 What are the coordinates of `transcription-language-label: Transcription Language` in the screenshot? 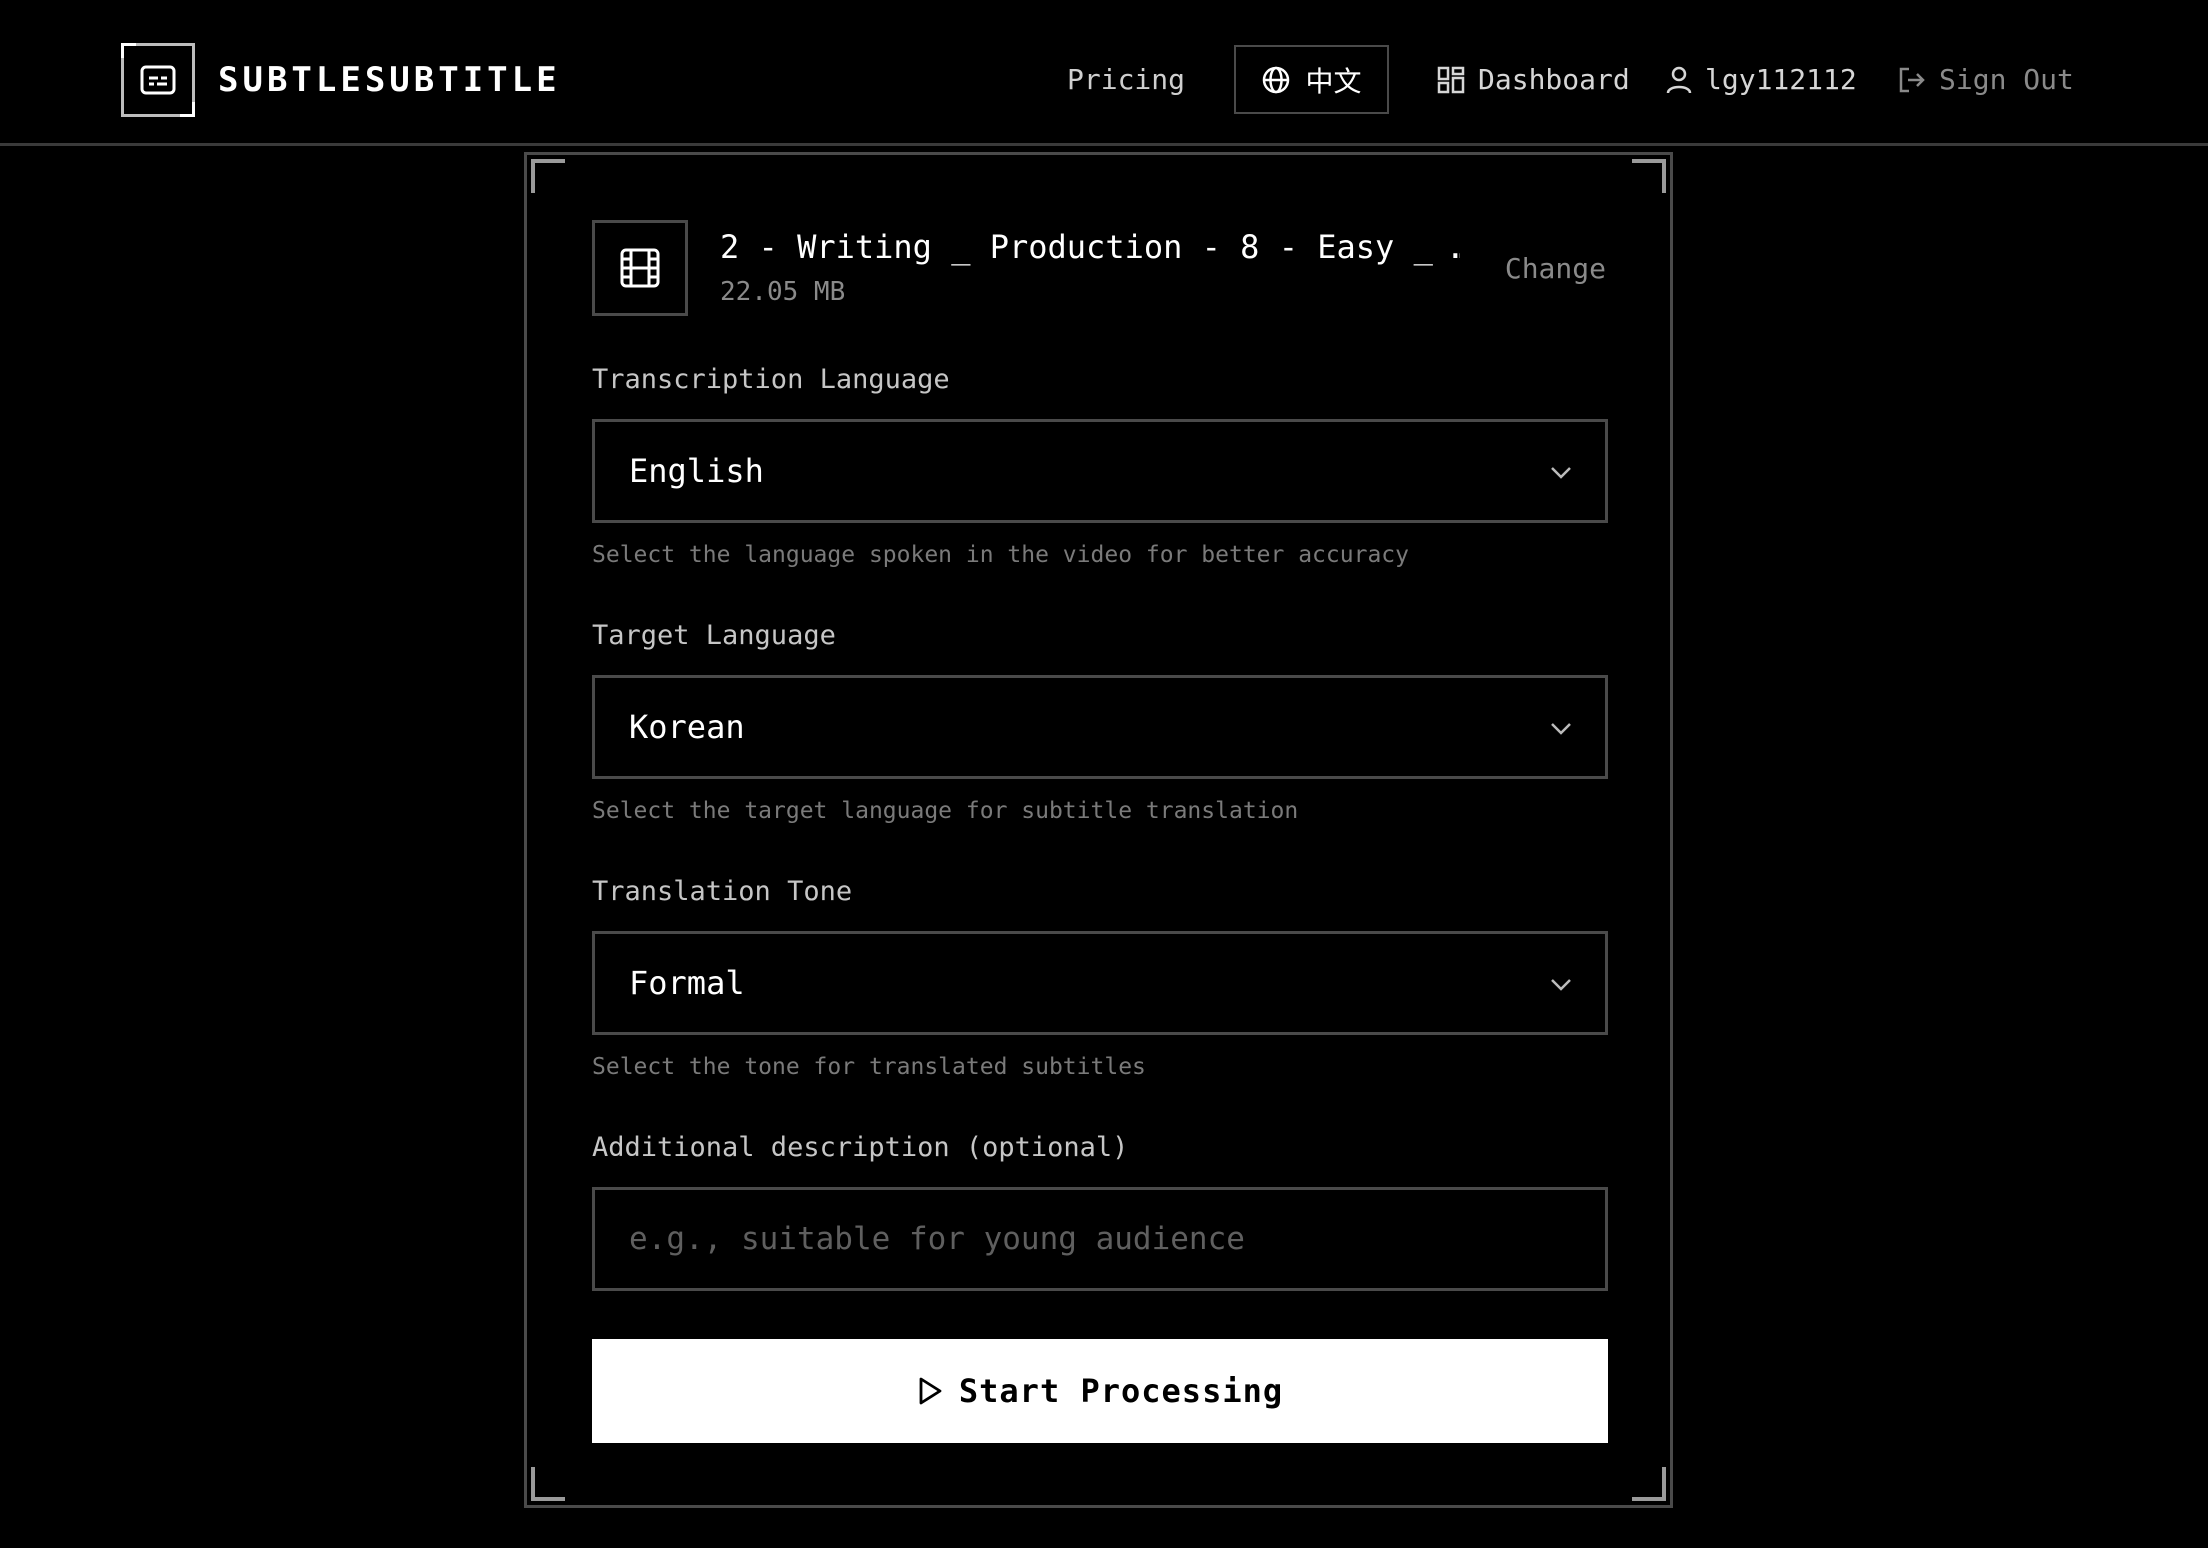 It's located at (771, 379).